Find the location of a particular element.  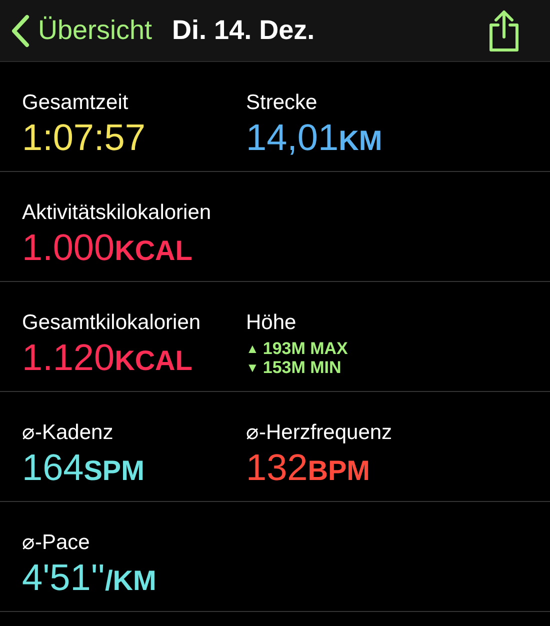

metric-label: Aktivitätskilokalorien is located at coordinates (117, 213).